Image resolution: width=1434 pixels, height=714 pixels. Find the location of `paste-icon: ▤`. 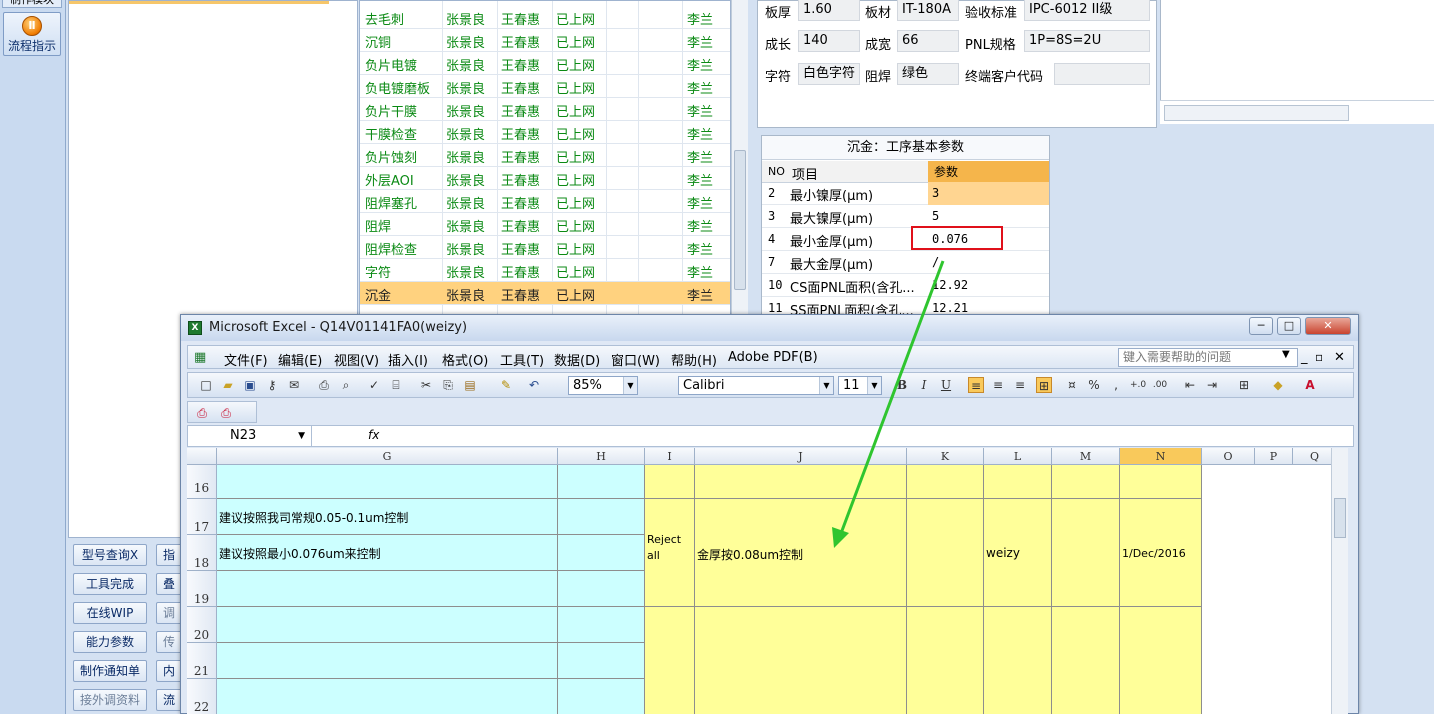

paste-icon: ▤ is located at coordinates (470, 385).